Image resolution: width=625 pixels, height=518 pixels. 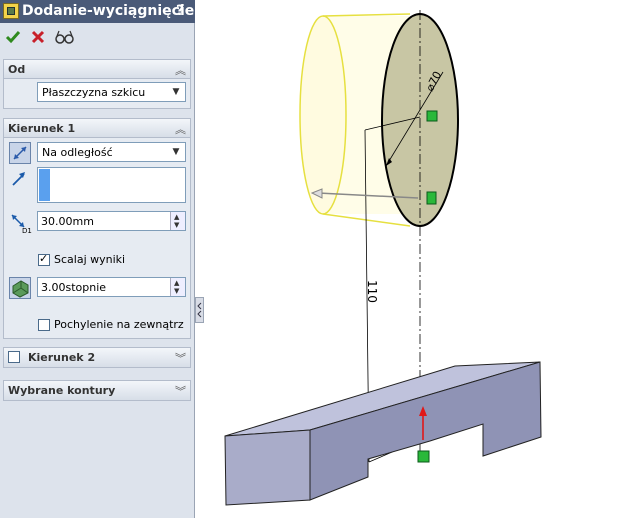 I want to click on title-bar: Dodanie-wyciągnięcie2 ?, so click(x=102, y=11).